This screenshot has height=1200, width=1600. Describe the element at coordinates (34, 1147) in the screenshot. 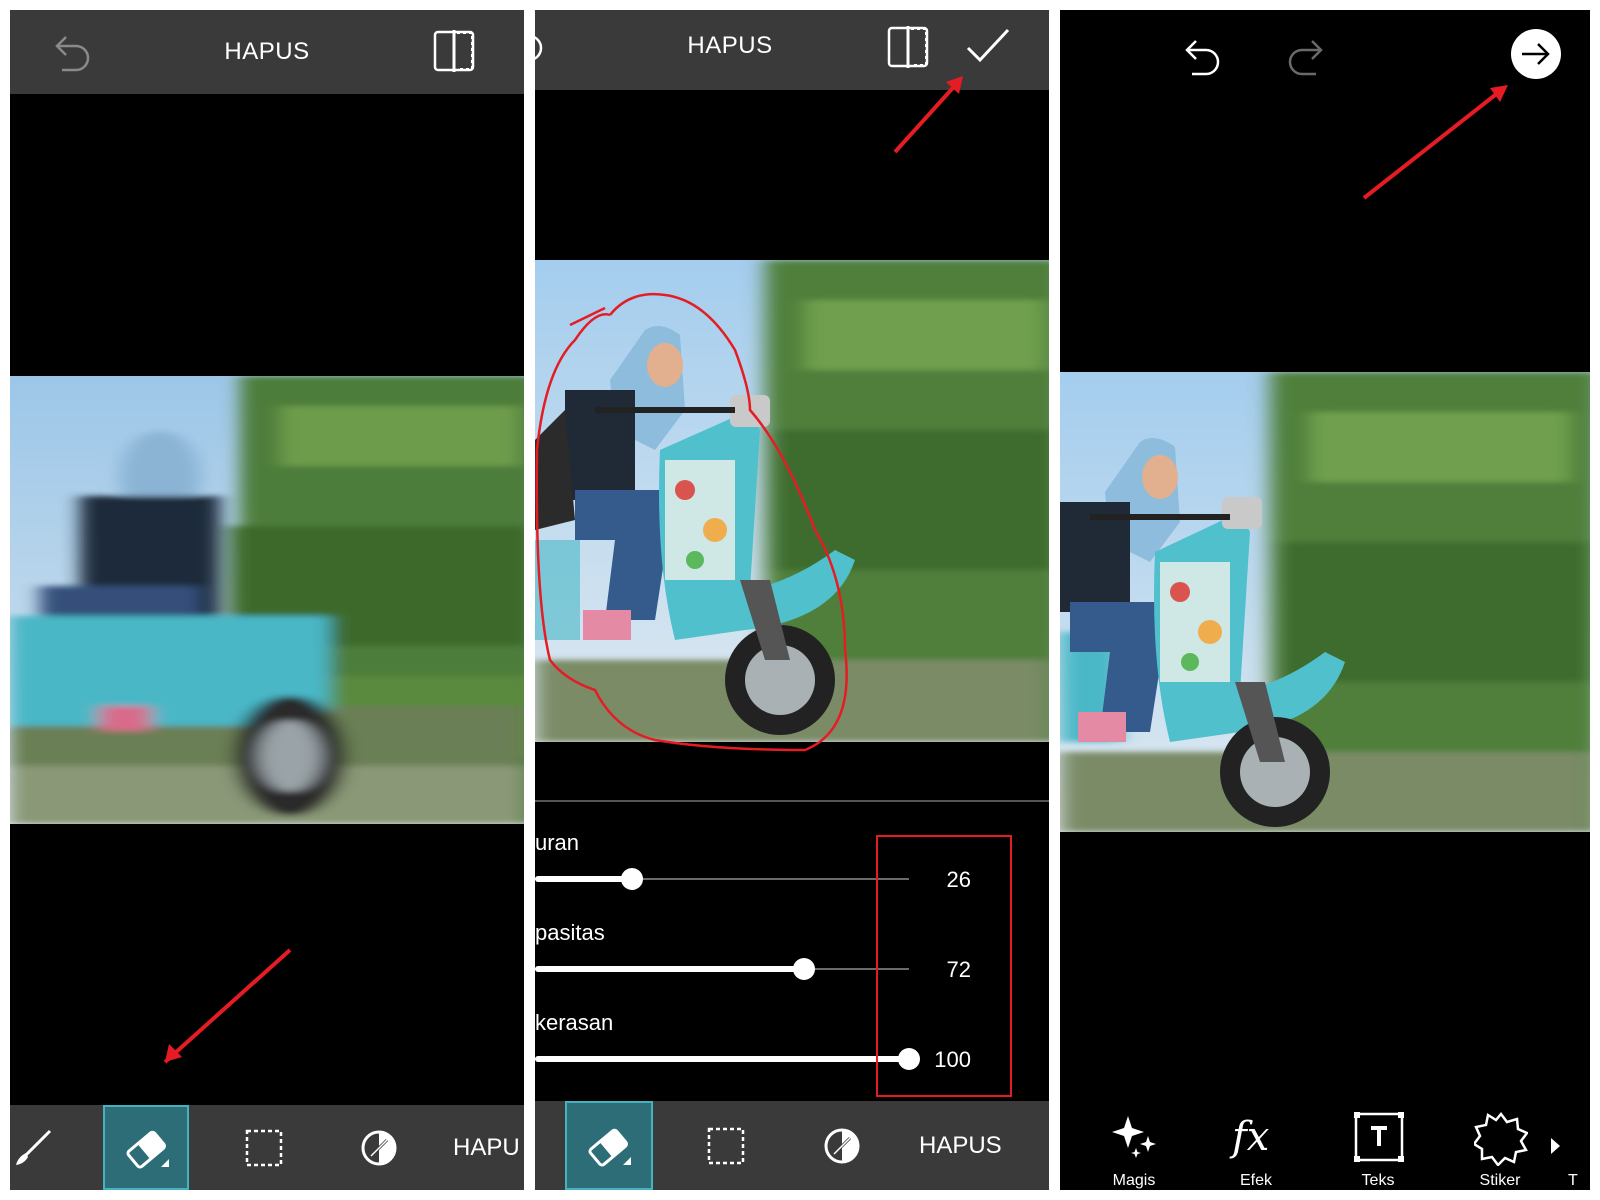

I see `brush-icon` at that location.